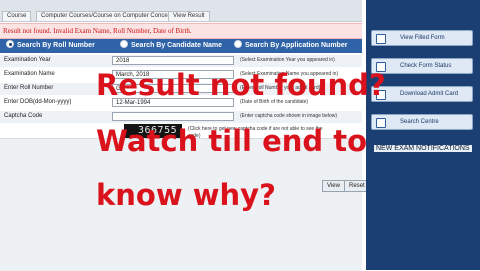 The height and width of the screenshot is (271, 480). What do you see at coordinates (423, 148) in the screenshot?
I see `new-exam-notifications-heading: NEW EXAM NOTIFICATIONS` at bounding box center [423, 148].